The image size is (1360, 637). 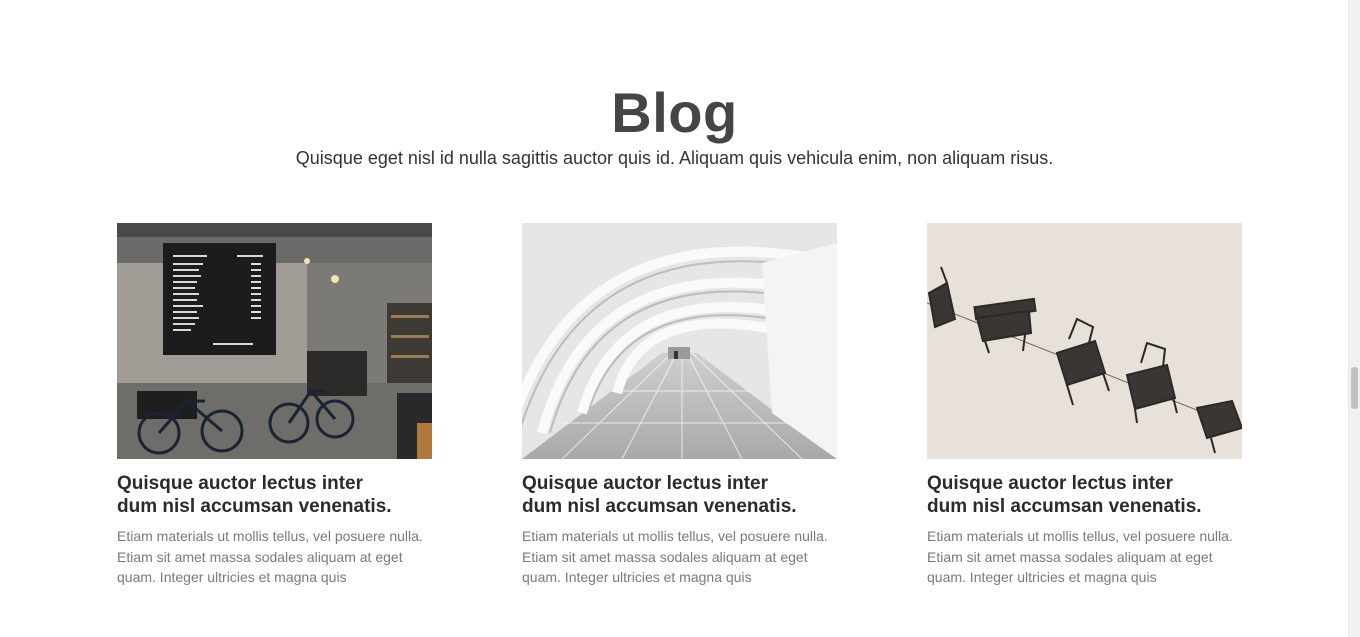 What do you see at coordinates (1354, 388) in the screenshot?
I see `scrollbar-thumb` at bounding box center [1354, 388].